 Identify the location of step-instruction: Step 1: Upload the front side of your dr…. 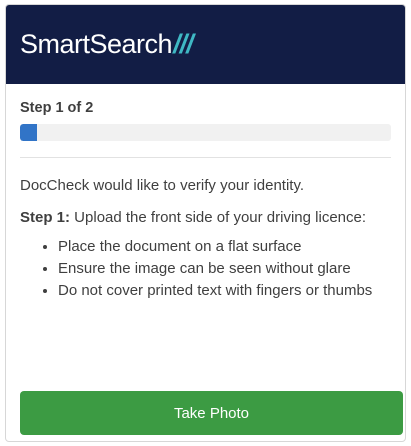
(205, 217).